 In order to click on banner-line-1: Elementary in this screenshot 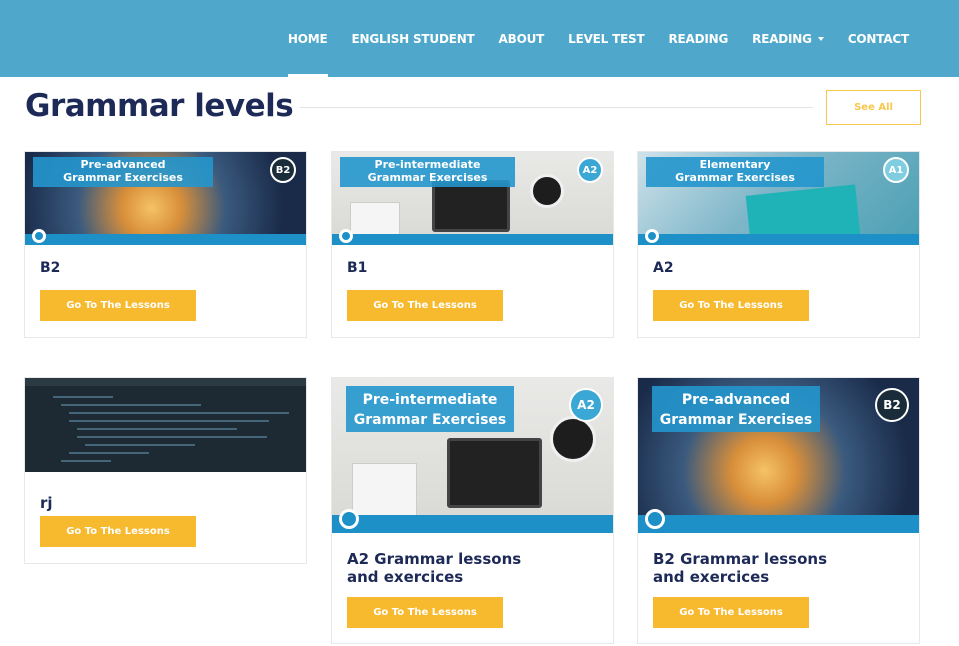, I will do `click(735, 164)`.